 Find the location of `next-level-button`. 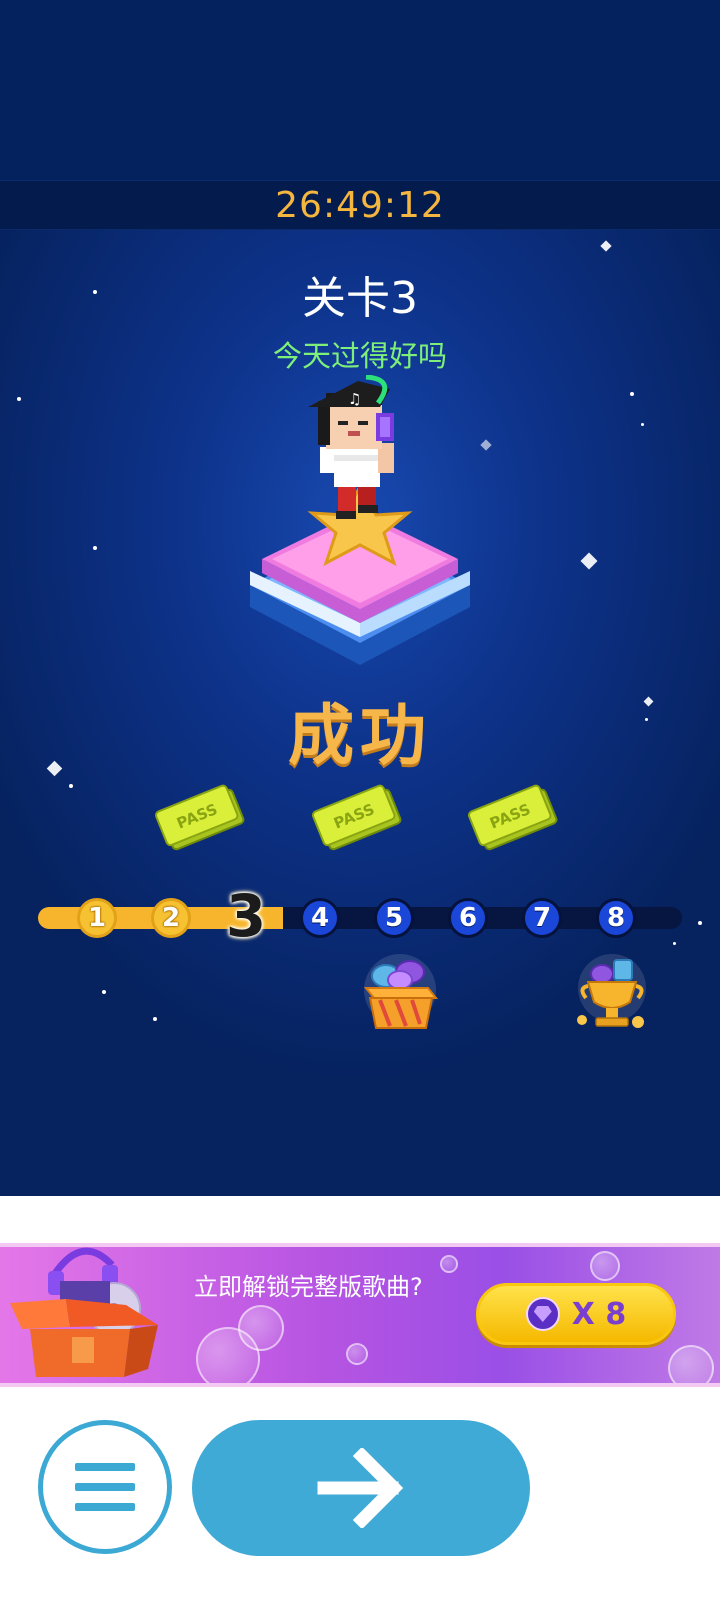

next-level-button is located at coordinates (361, 1488).